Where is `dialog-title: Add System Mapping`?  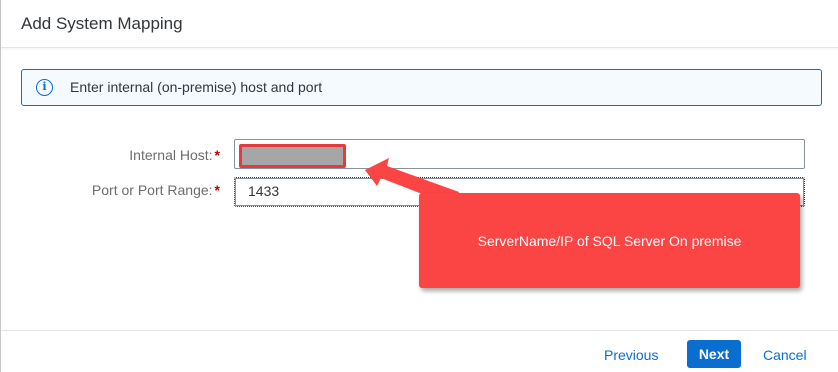
dialog-title: Add System Mapping is located at coordinates (102, 23).